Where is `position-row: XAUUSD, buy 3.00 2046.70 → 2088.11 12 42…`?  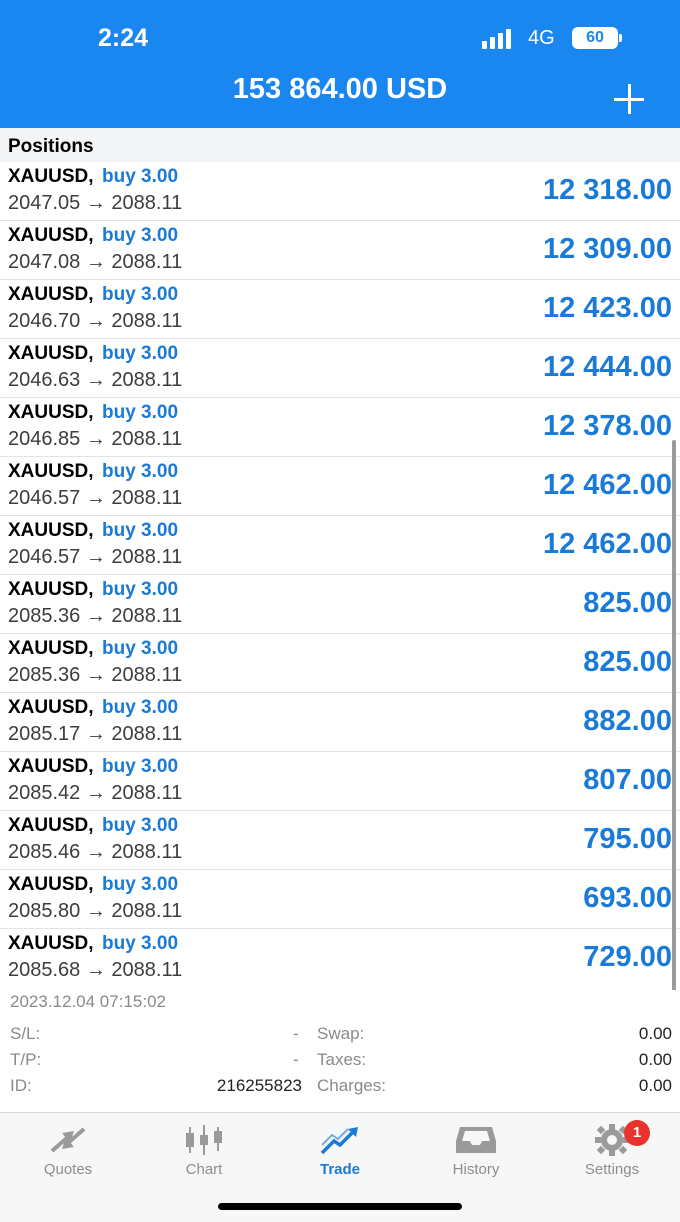 position-row: XAUUSD, buy 3.00 2046.70 → 2088.11 12 42… is located at coordinates (340, 309).